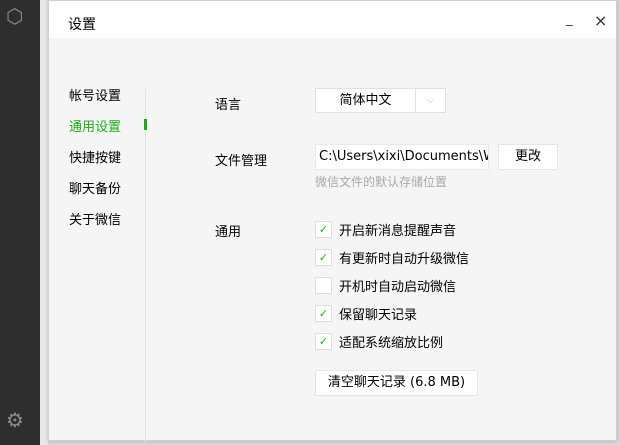 The width and height of the screenshot is (620, 445). Describe the element at coordinates (365, 100) in the screenshot. I see `language-value: 简体中文` at that location.